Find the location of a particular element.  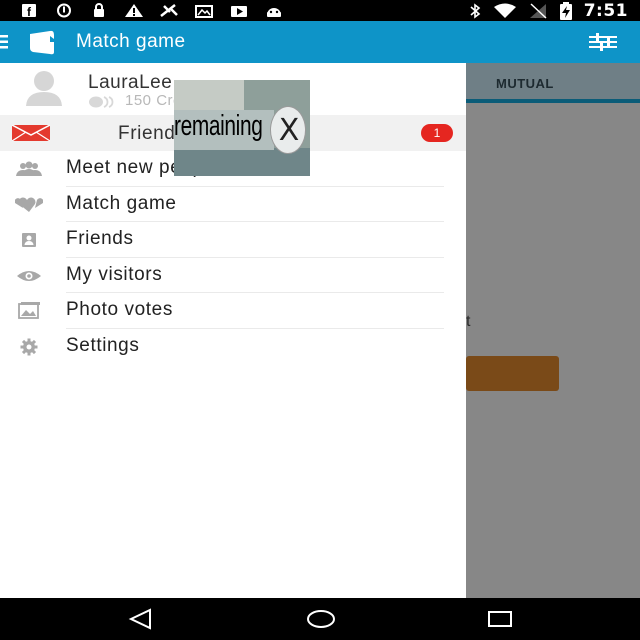

tab-mutual: MUTUAL is located at coordinates (525, 83).